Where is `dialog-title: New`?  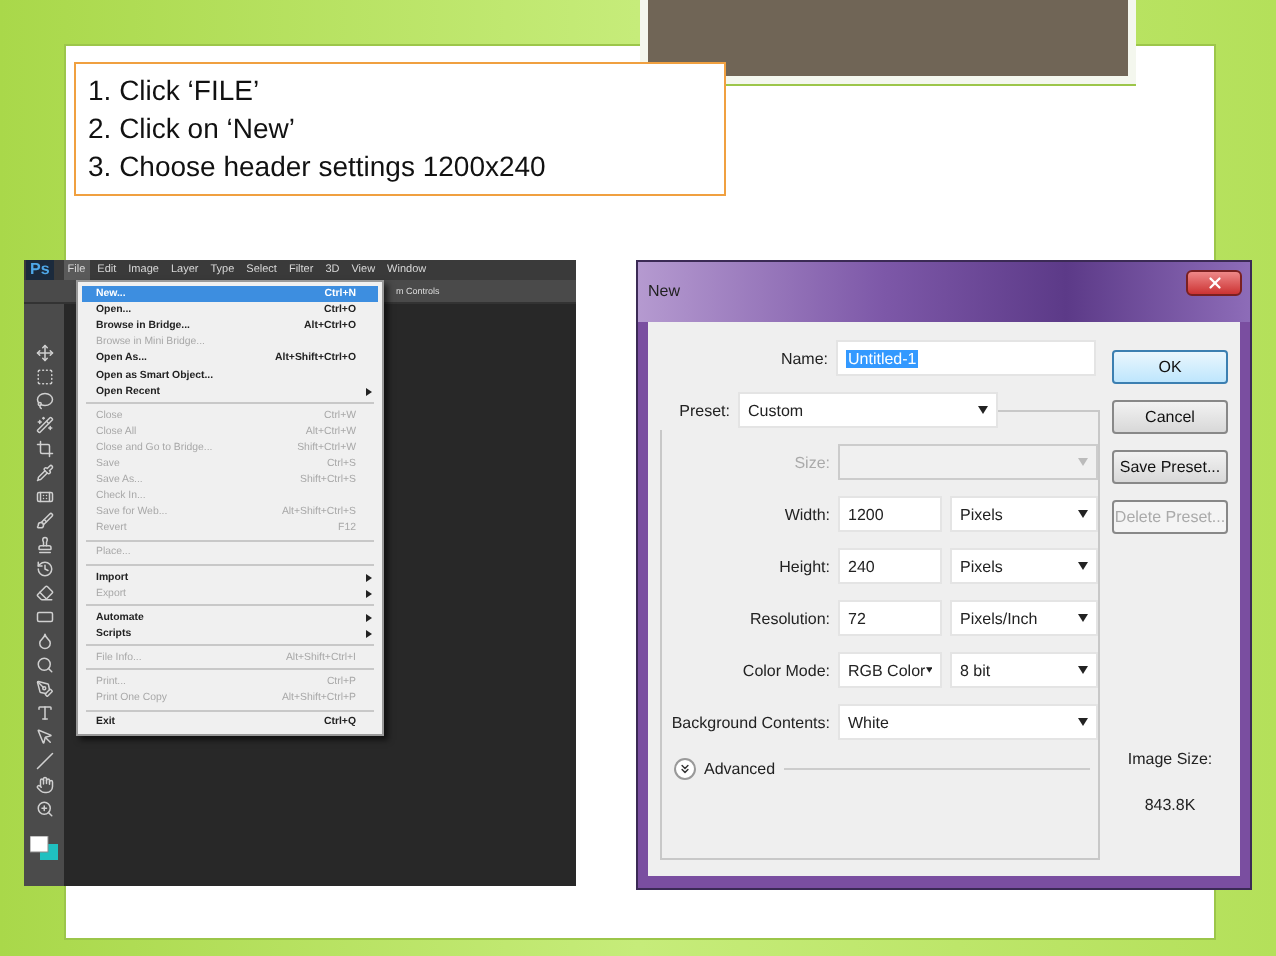 dialog-title: New is located at coordinates (664, 291).